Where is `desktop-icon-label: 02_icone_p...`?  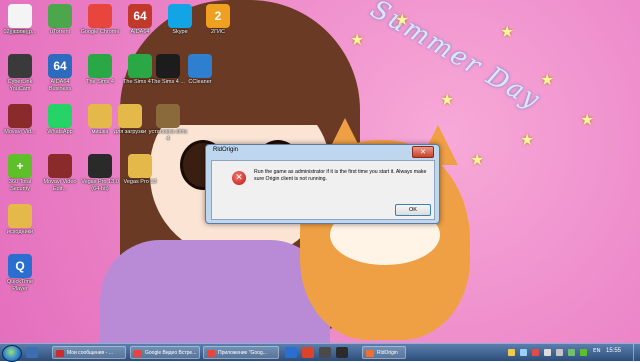
desktop-icon-label: 02_icone_p... is located at coordinates (20, 32).